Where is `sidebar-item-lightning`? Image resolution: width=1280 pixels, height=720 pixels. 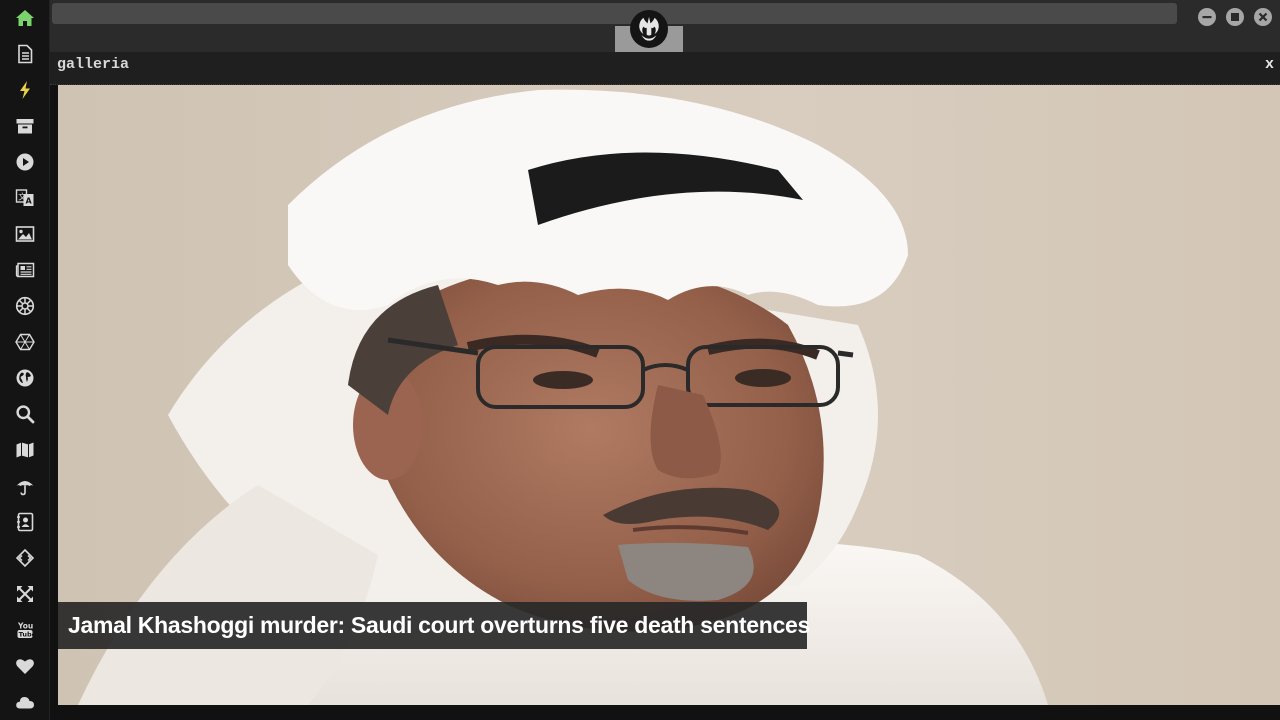 sidebar-item-lightning is located at coordinates (25, 90).